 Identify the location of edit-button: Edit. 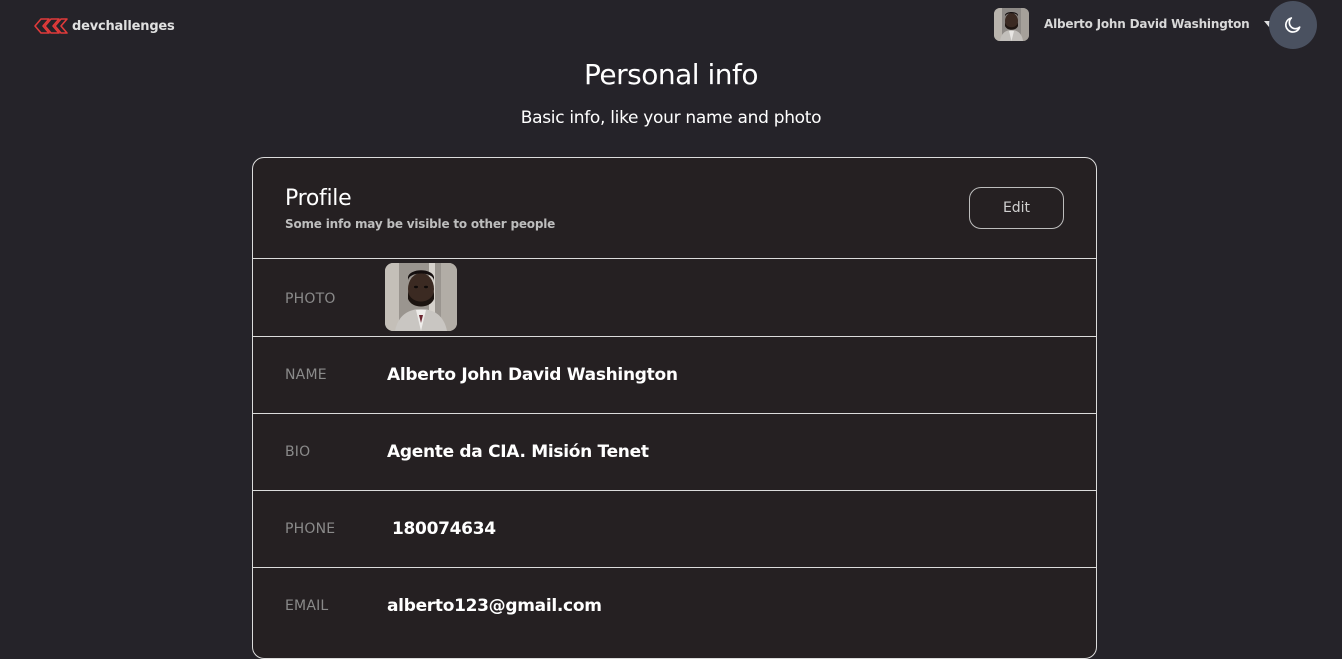
(1016, 208).